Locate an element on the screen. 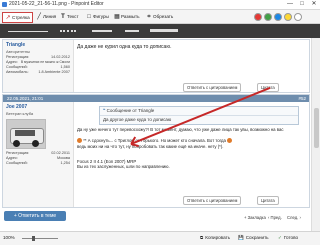 Image resolution: width=320 pixels, height=245 pixels. tool-label: Стрелка is located at coordinates (21, 17).